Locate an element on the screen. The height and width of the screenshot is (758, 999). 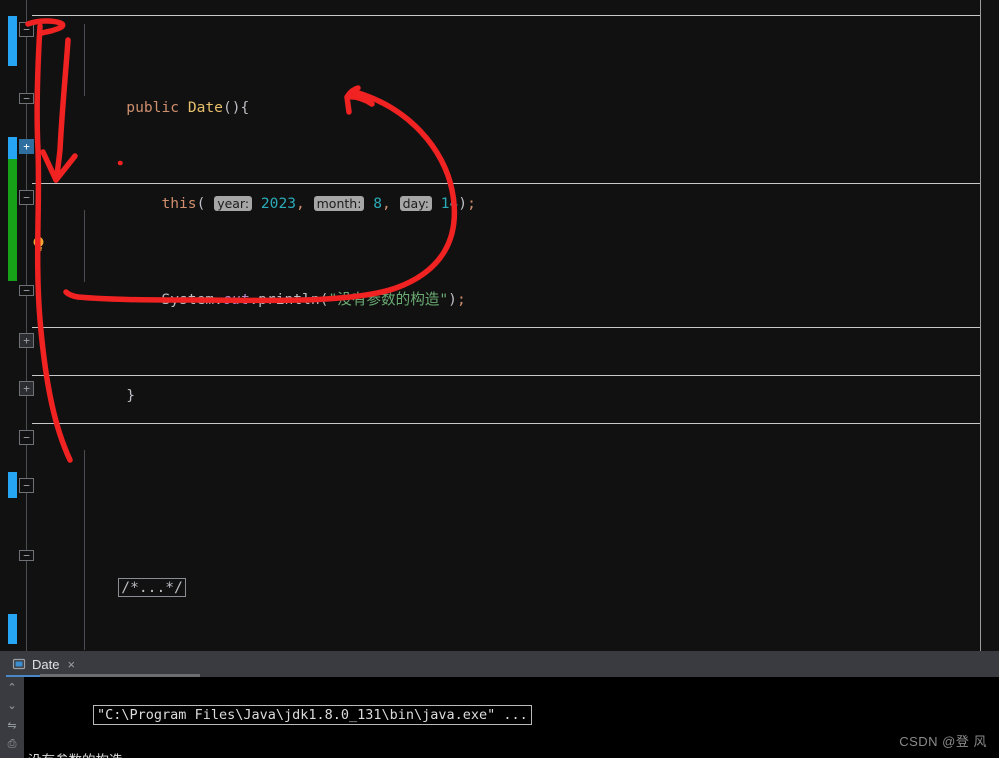
print-icon: ⎙ is located at coordinates (12, 744).